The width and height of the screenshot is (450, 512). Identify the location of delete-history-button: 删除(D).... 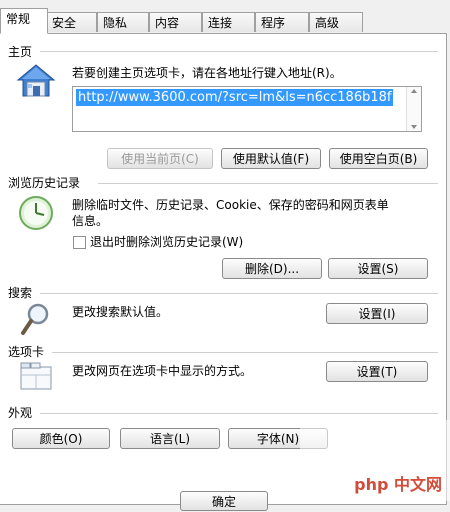
(272, 268).